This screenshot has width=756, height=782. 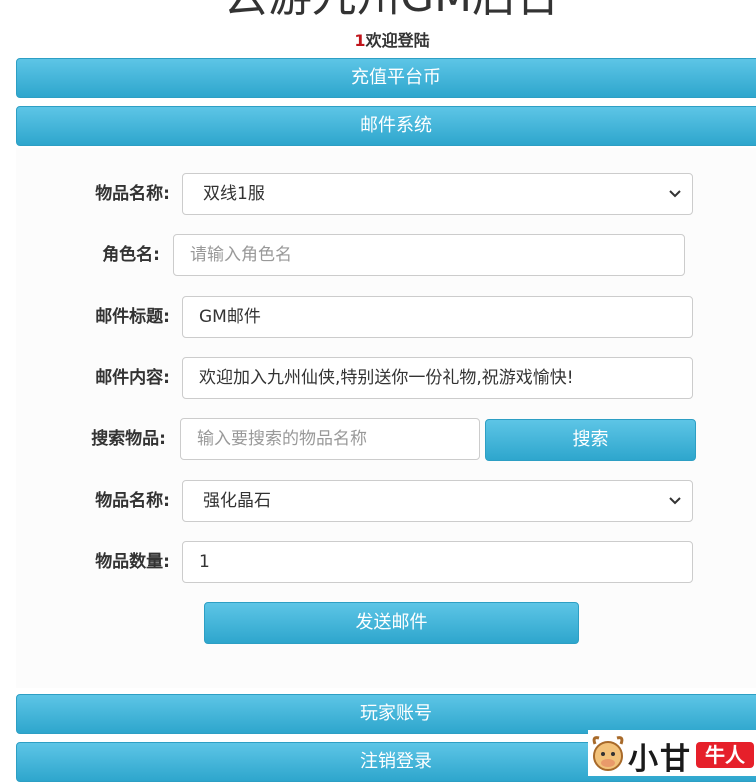 I want to click on quantity-label: 物品数量:, so click(x=132, y=562).